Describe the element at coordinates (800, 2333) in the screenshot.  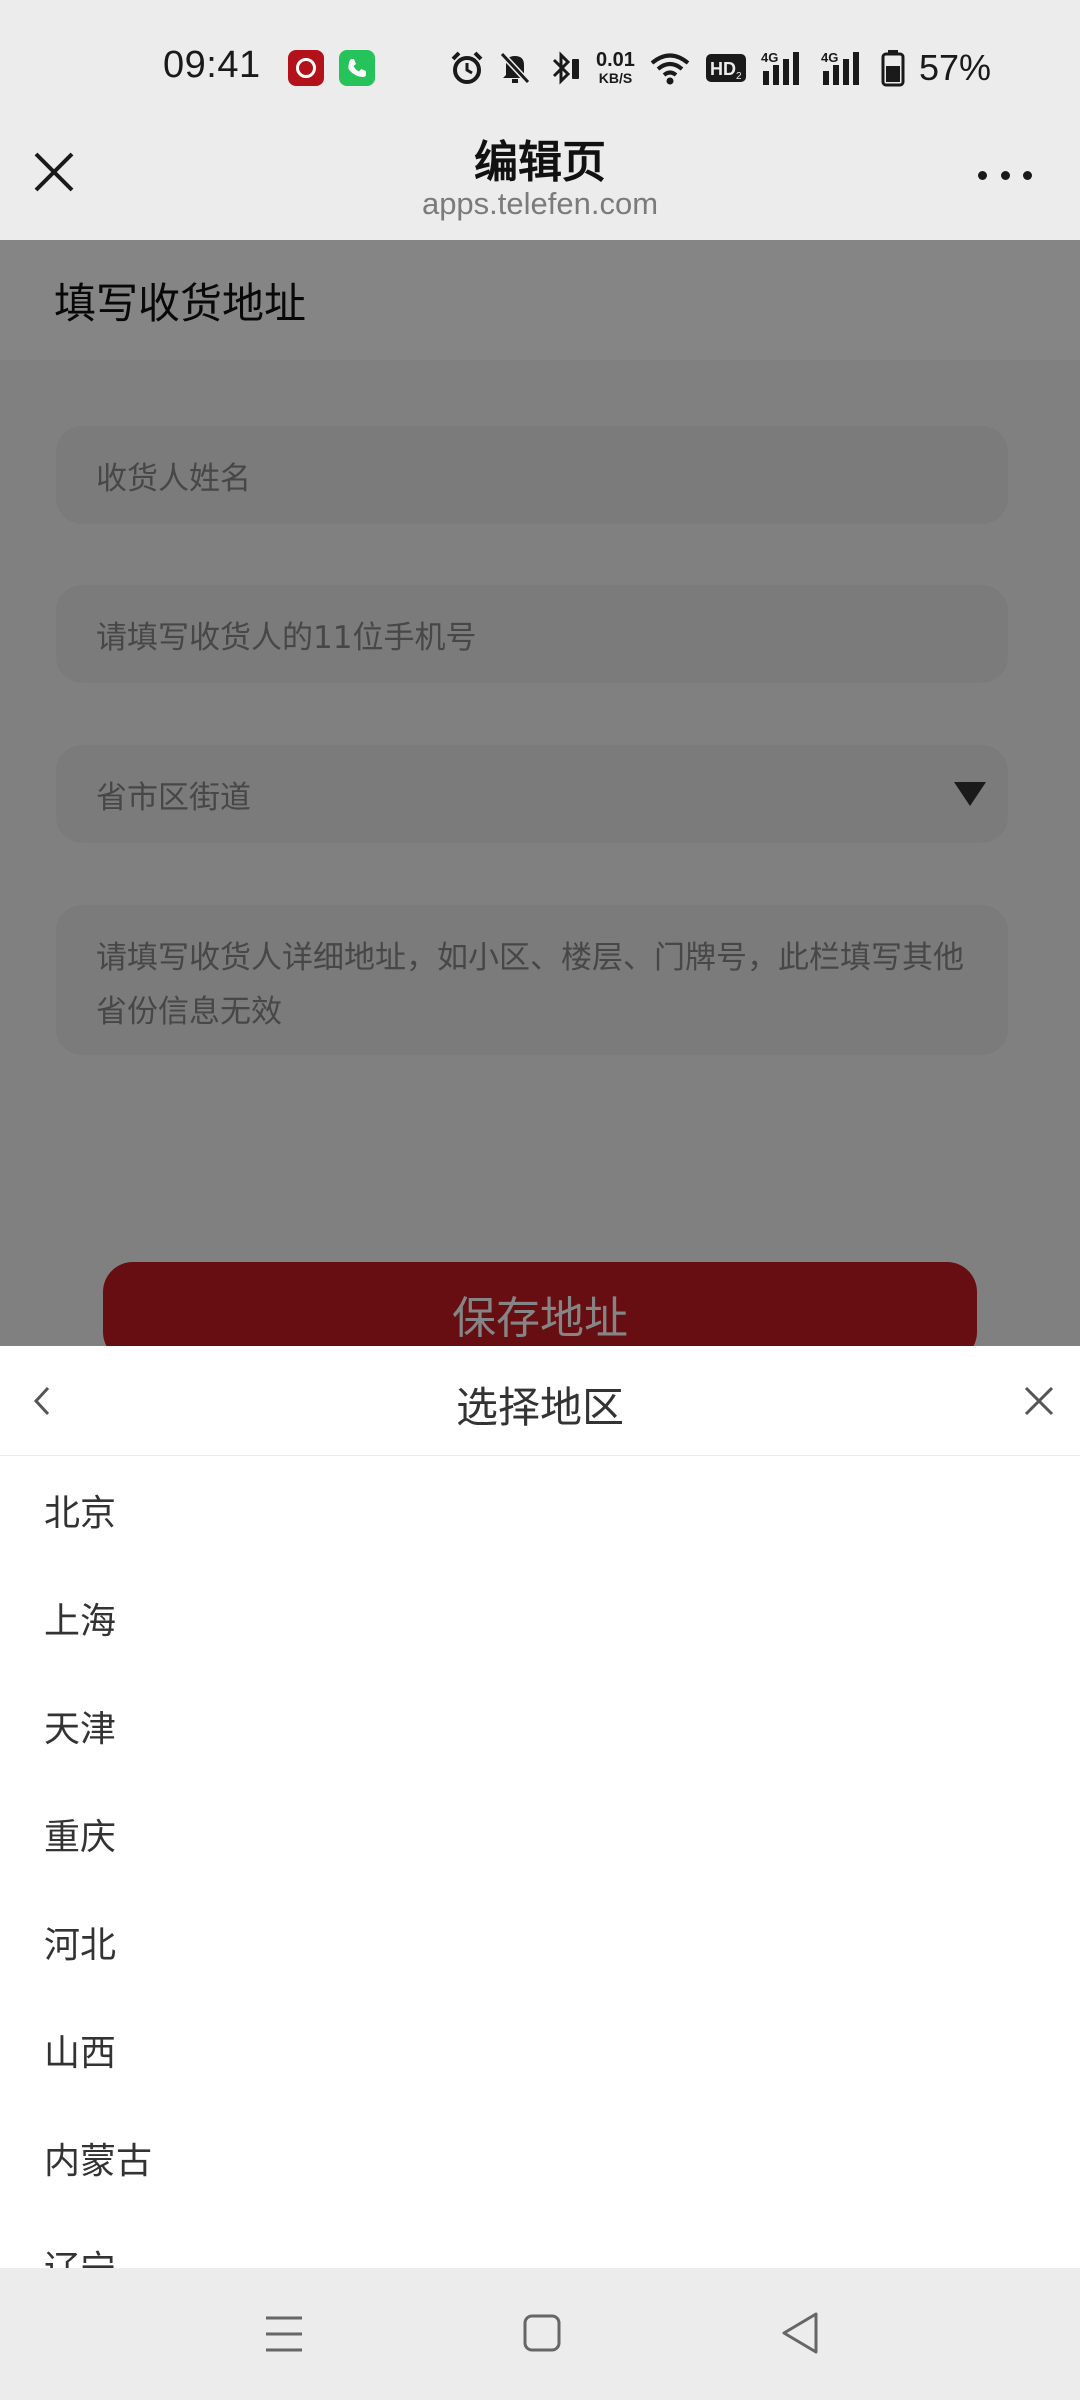
I see `back-triangle-icon` at that location.